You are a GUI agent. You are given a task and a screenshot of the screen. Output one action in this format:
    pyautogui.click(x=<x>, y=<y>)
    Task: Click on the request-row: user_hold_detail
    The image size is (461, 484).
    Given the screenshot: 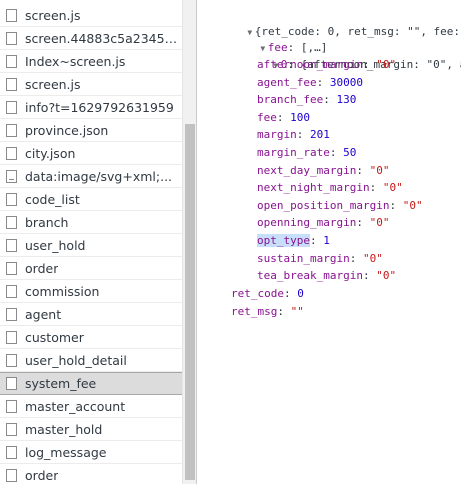 What is the action you would take?
    pyautogui.click(x=91, y=360)
    